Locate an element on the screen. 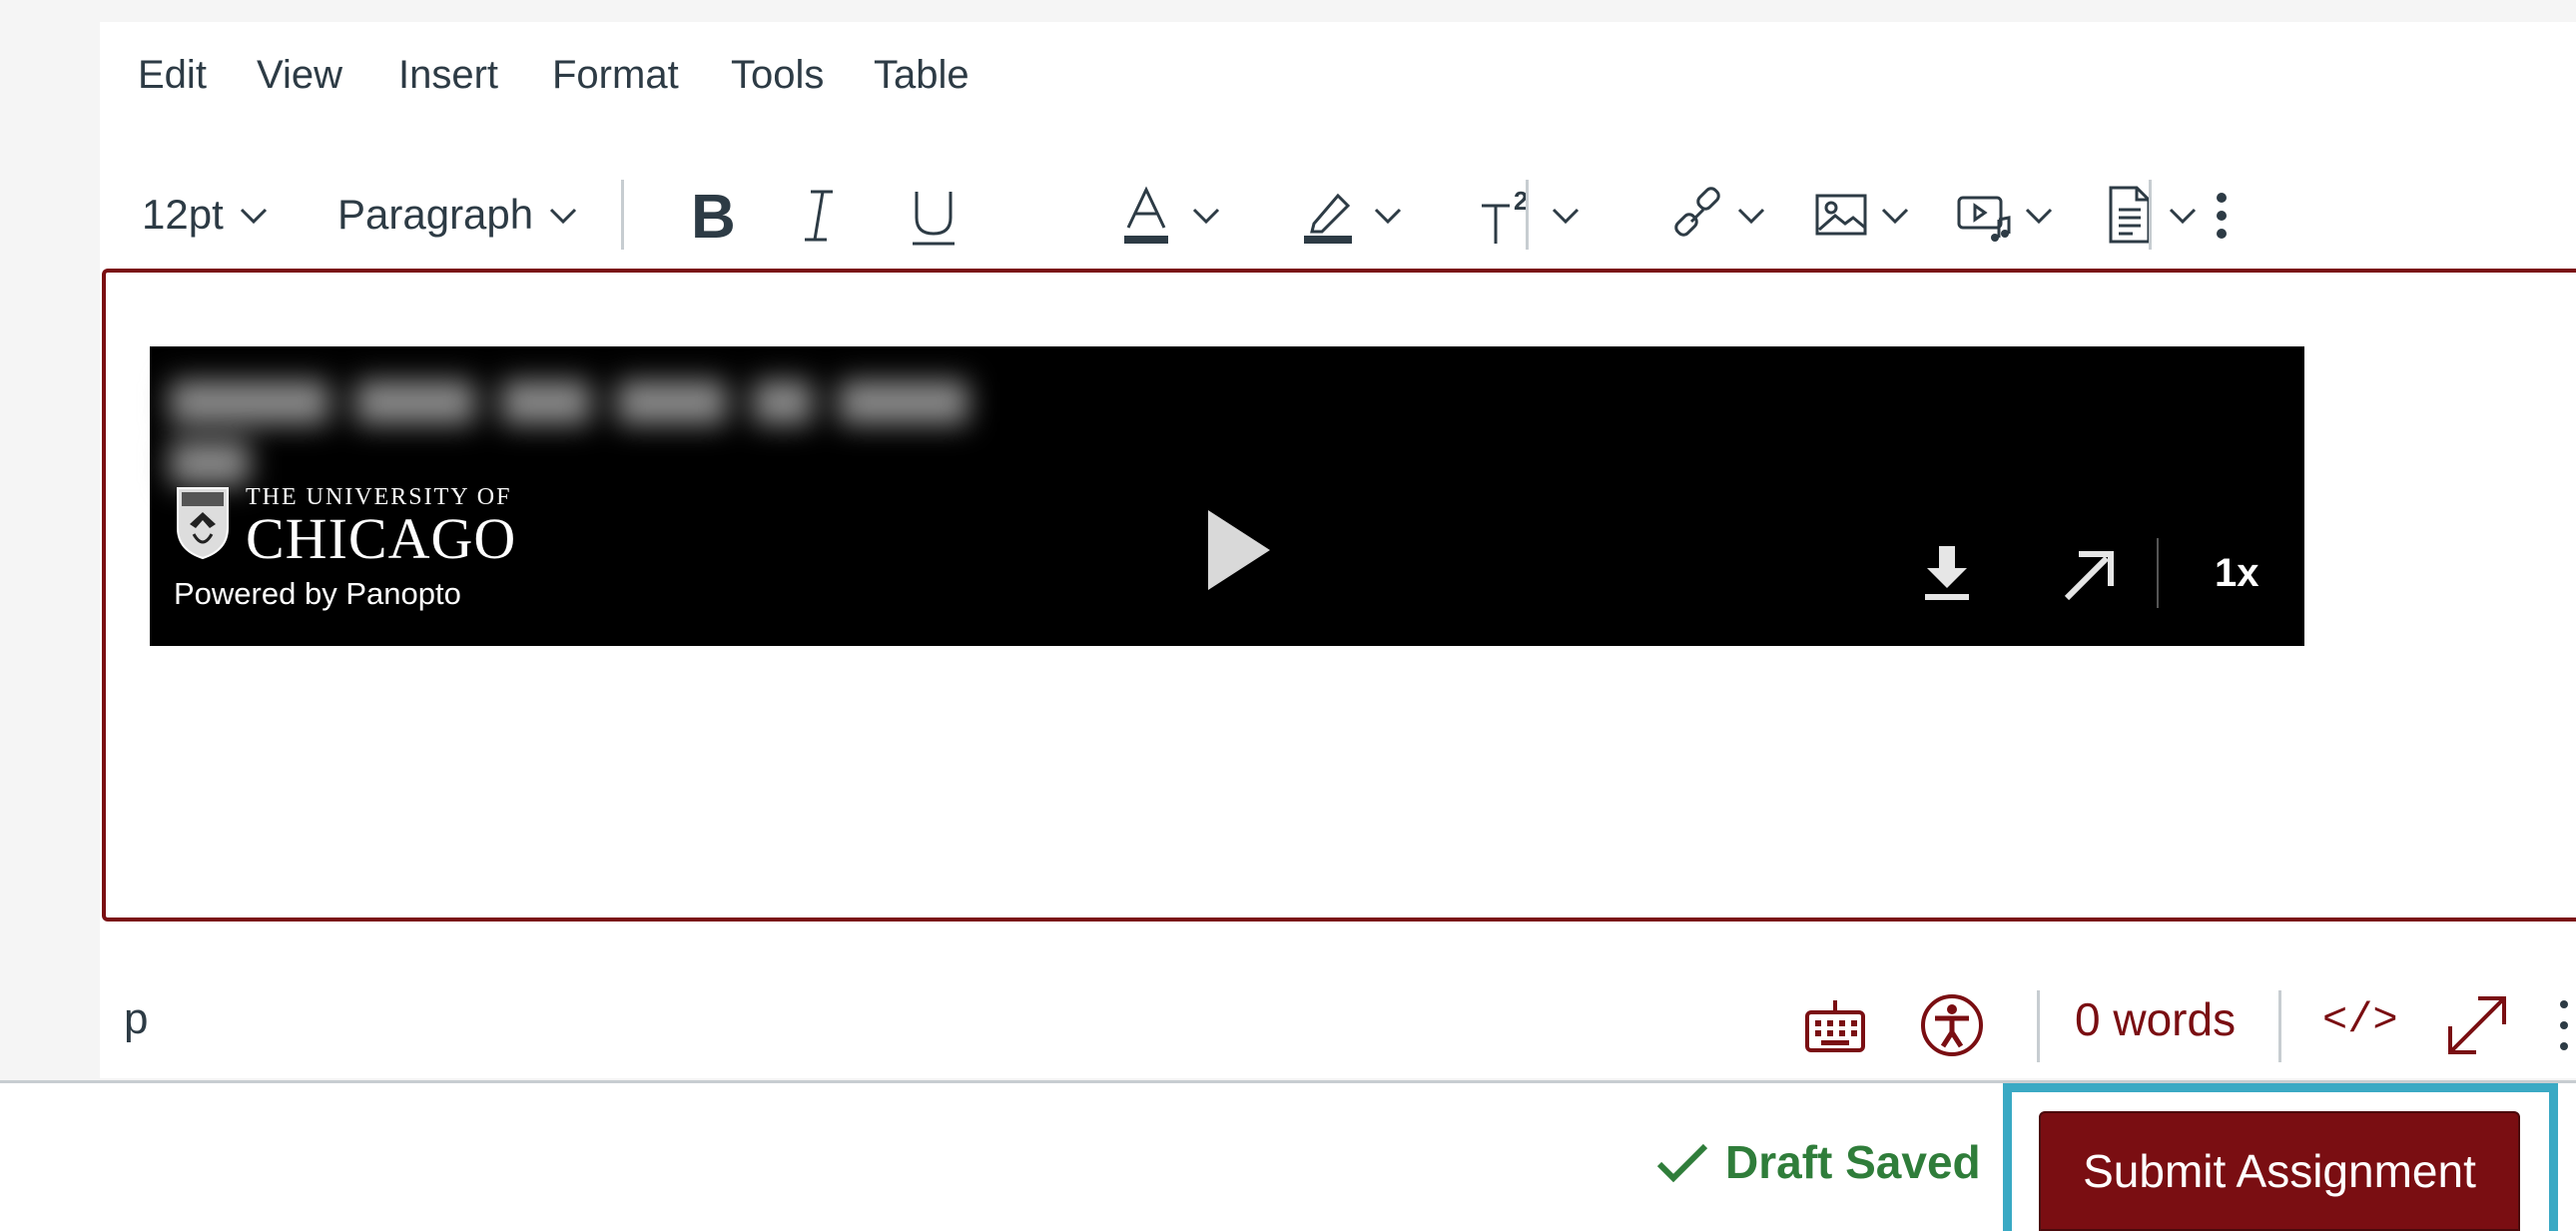 The height and width of the screenshot is (1231, 2576). link-icon is located at coordinates (1697, 212).